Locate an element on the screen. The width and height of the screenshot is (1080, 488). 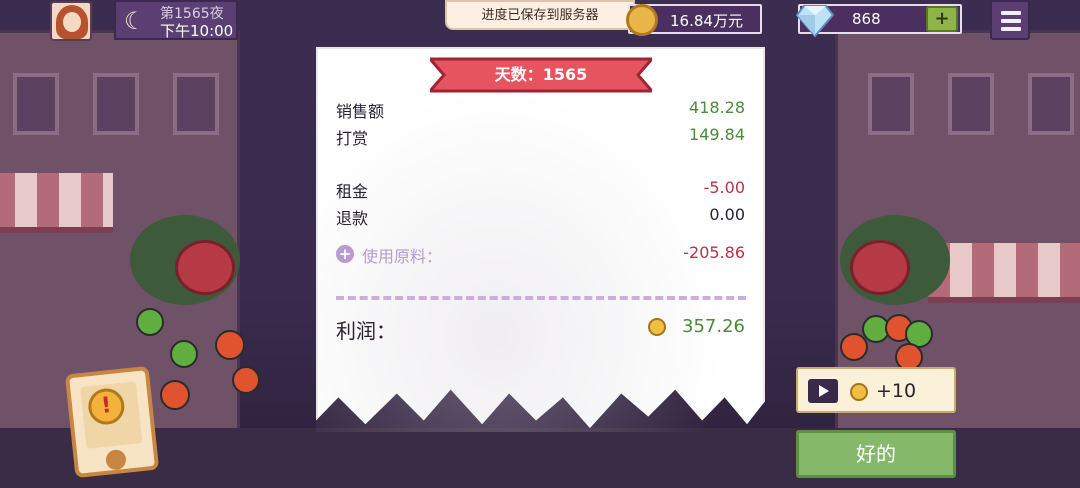
watch-ad-button: +10 is located at coordinates (876, 390).